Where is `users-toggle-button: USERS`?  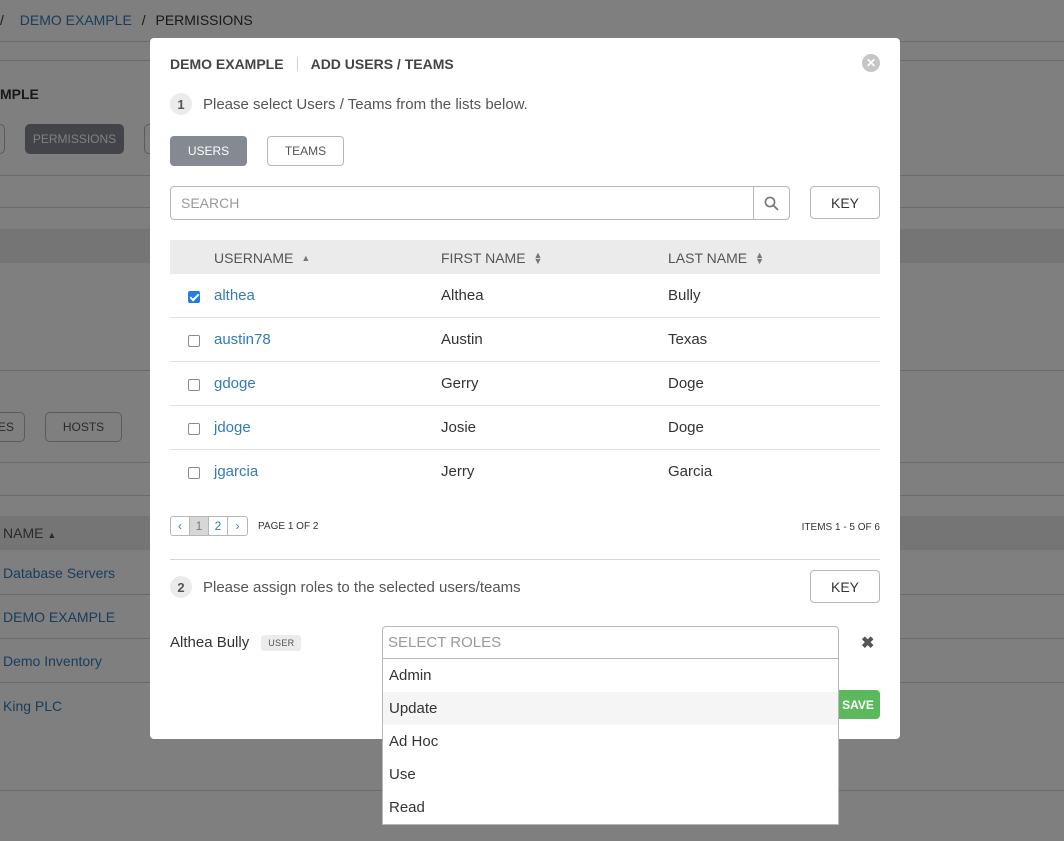
users-toggle-button: USERS is located at coordinates (208, 151).